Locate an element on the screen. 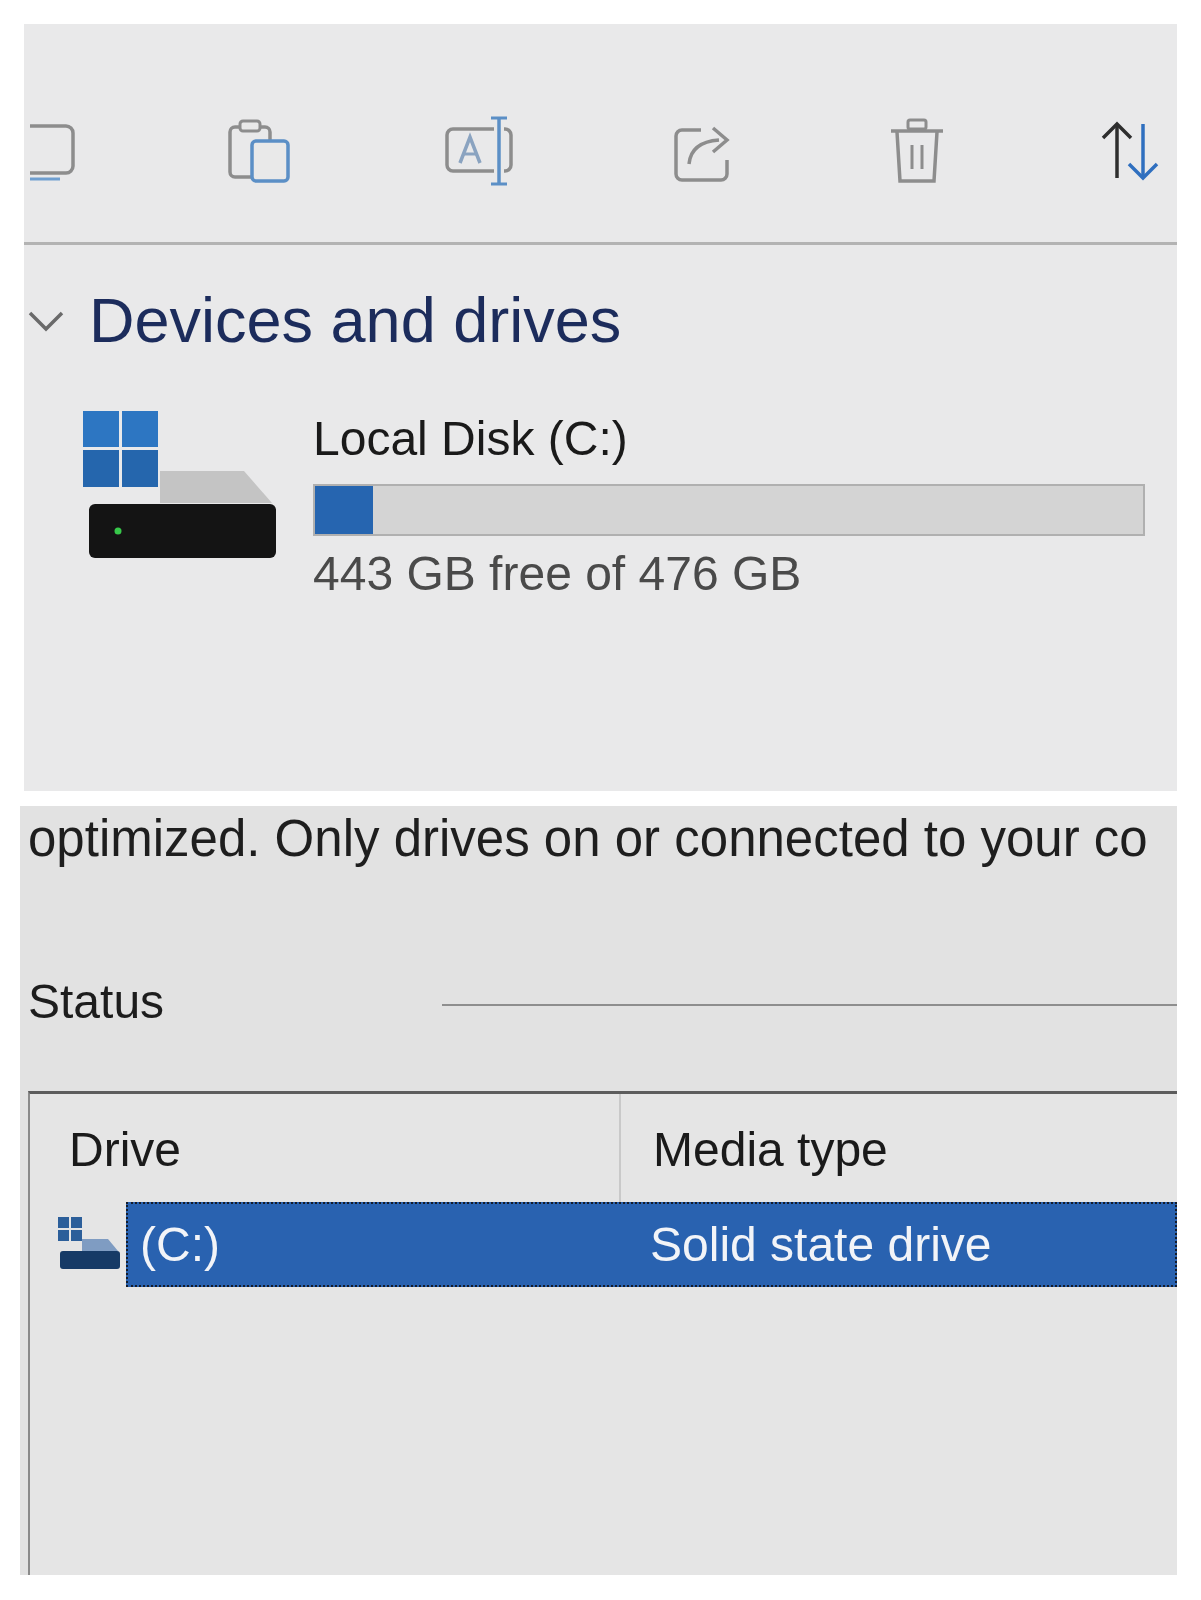 This screenshot has width=1201, height=1600. row-highlight: (C:) Solid state drive is located at coordinates (651, 1244).